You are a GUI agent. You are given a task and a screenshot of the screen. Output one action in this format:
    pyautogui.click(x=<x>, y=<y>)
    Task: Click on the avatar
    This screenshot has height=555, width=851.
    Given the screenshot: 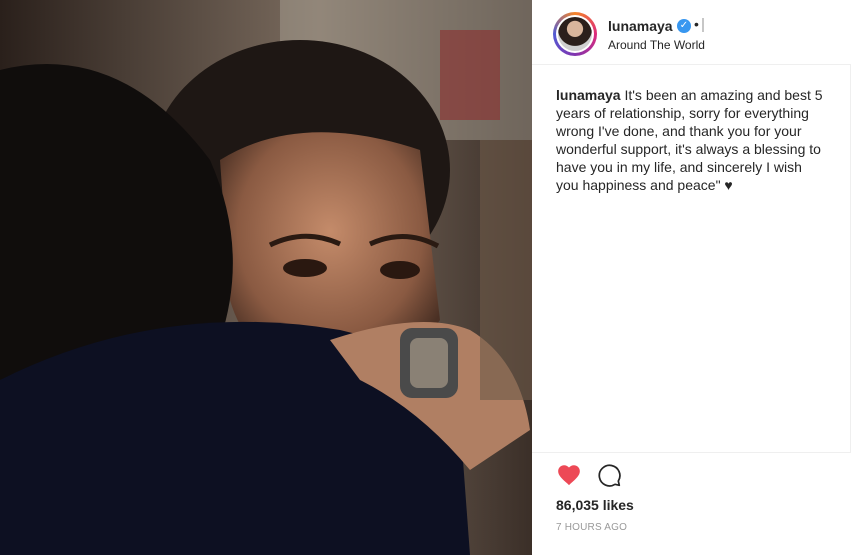 What is the action you would take?
    pyautogui.click(x=575, y=34)
    